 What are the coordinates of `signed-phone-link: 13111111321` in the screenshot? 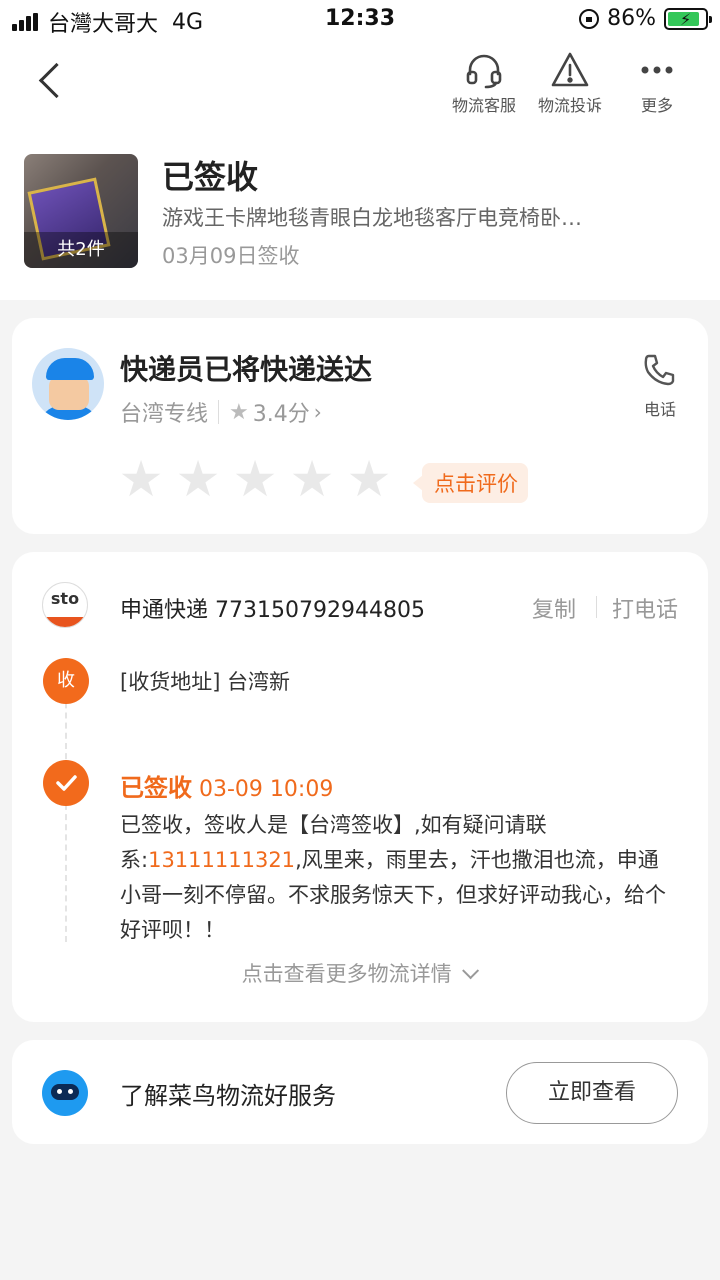 It's located at (221, 860).